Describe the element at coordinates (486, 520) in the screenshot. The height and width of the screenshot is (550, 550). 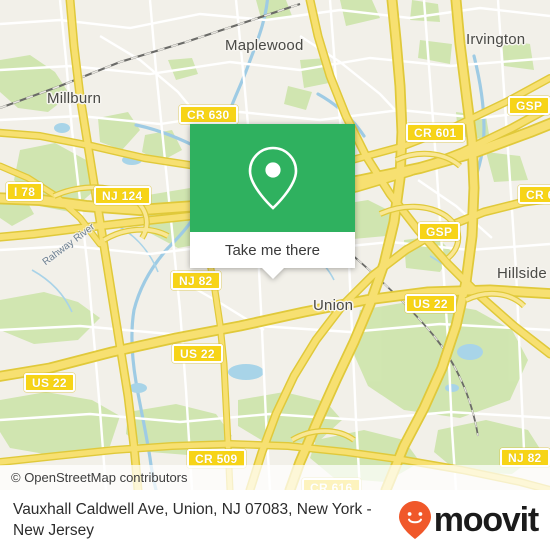
I see `moovit-wordmark: moovit` at that location.